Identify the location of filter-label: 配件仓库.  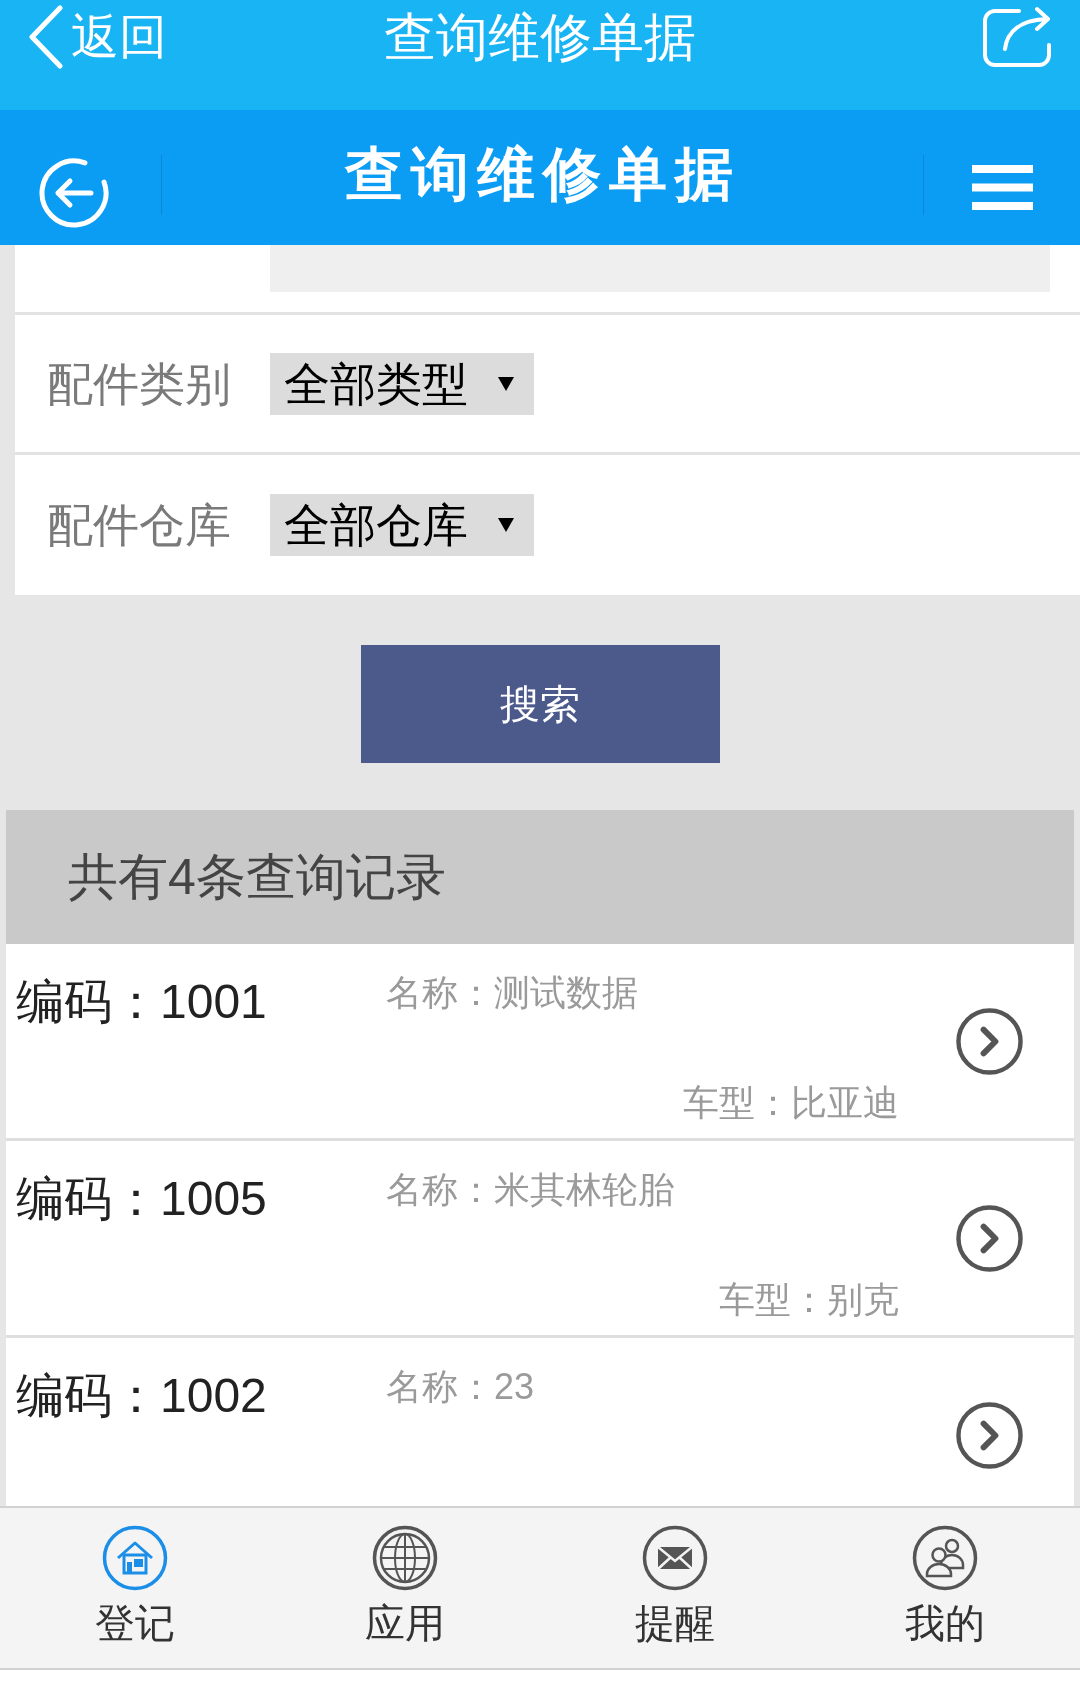
(139, 525).